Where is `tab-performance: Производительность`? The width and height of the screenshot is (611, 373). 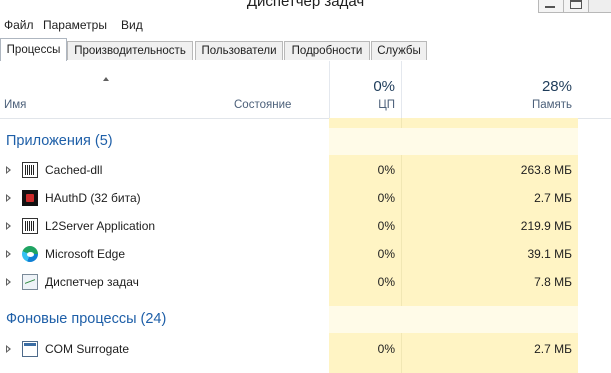
tab-performance: Производительность is located at coordinates (130, 50).